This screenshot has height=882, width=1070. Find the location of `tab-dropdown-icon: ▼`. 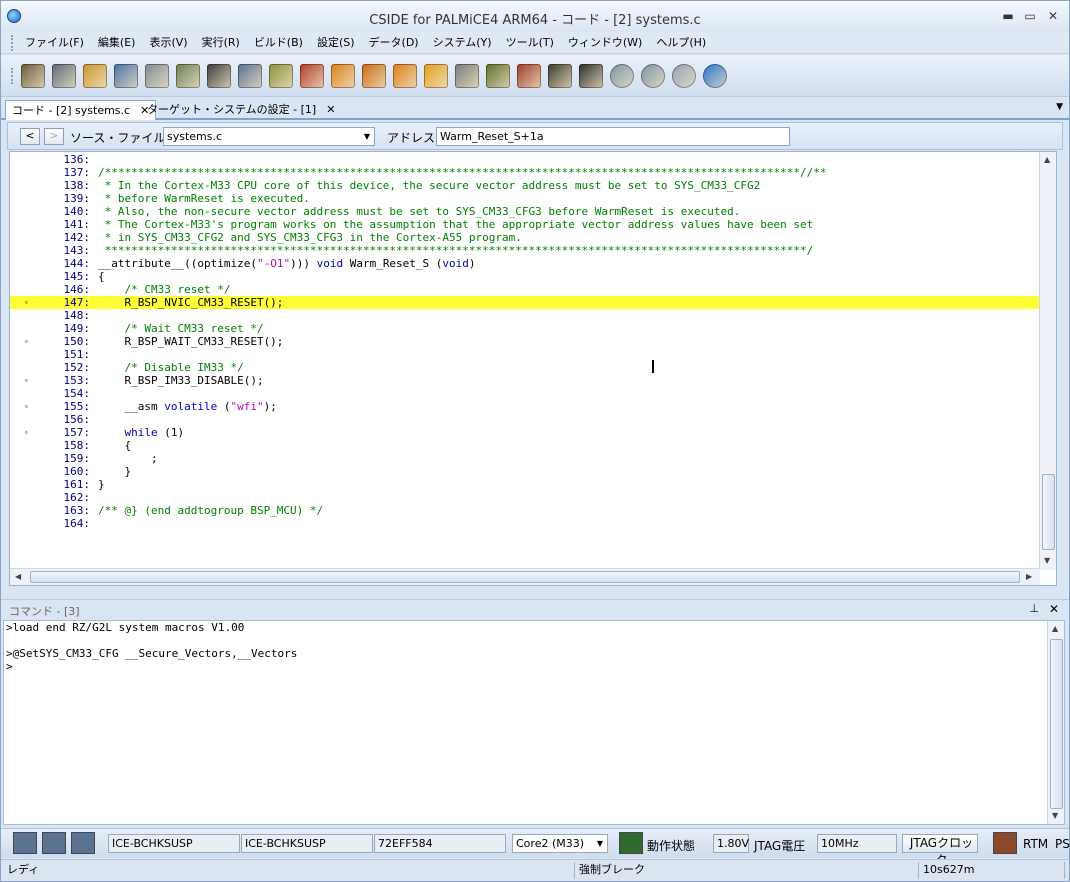

tab-dropdown-icon: ▼ is located at coordinates (1059, 107).